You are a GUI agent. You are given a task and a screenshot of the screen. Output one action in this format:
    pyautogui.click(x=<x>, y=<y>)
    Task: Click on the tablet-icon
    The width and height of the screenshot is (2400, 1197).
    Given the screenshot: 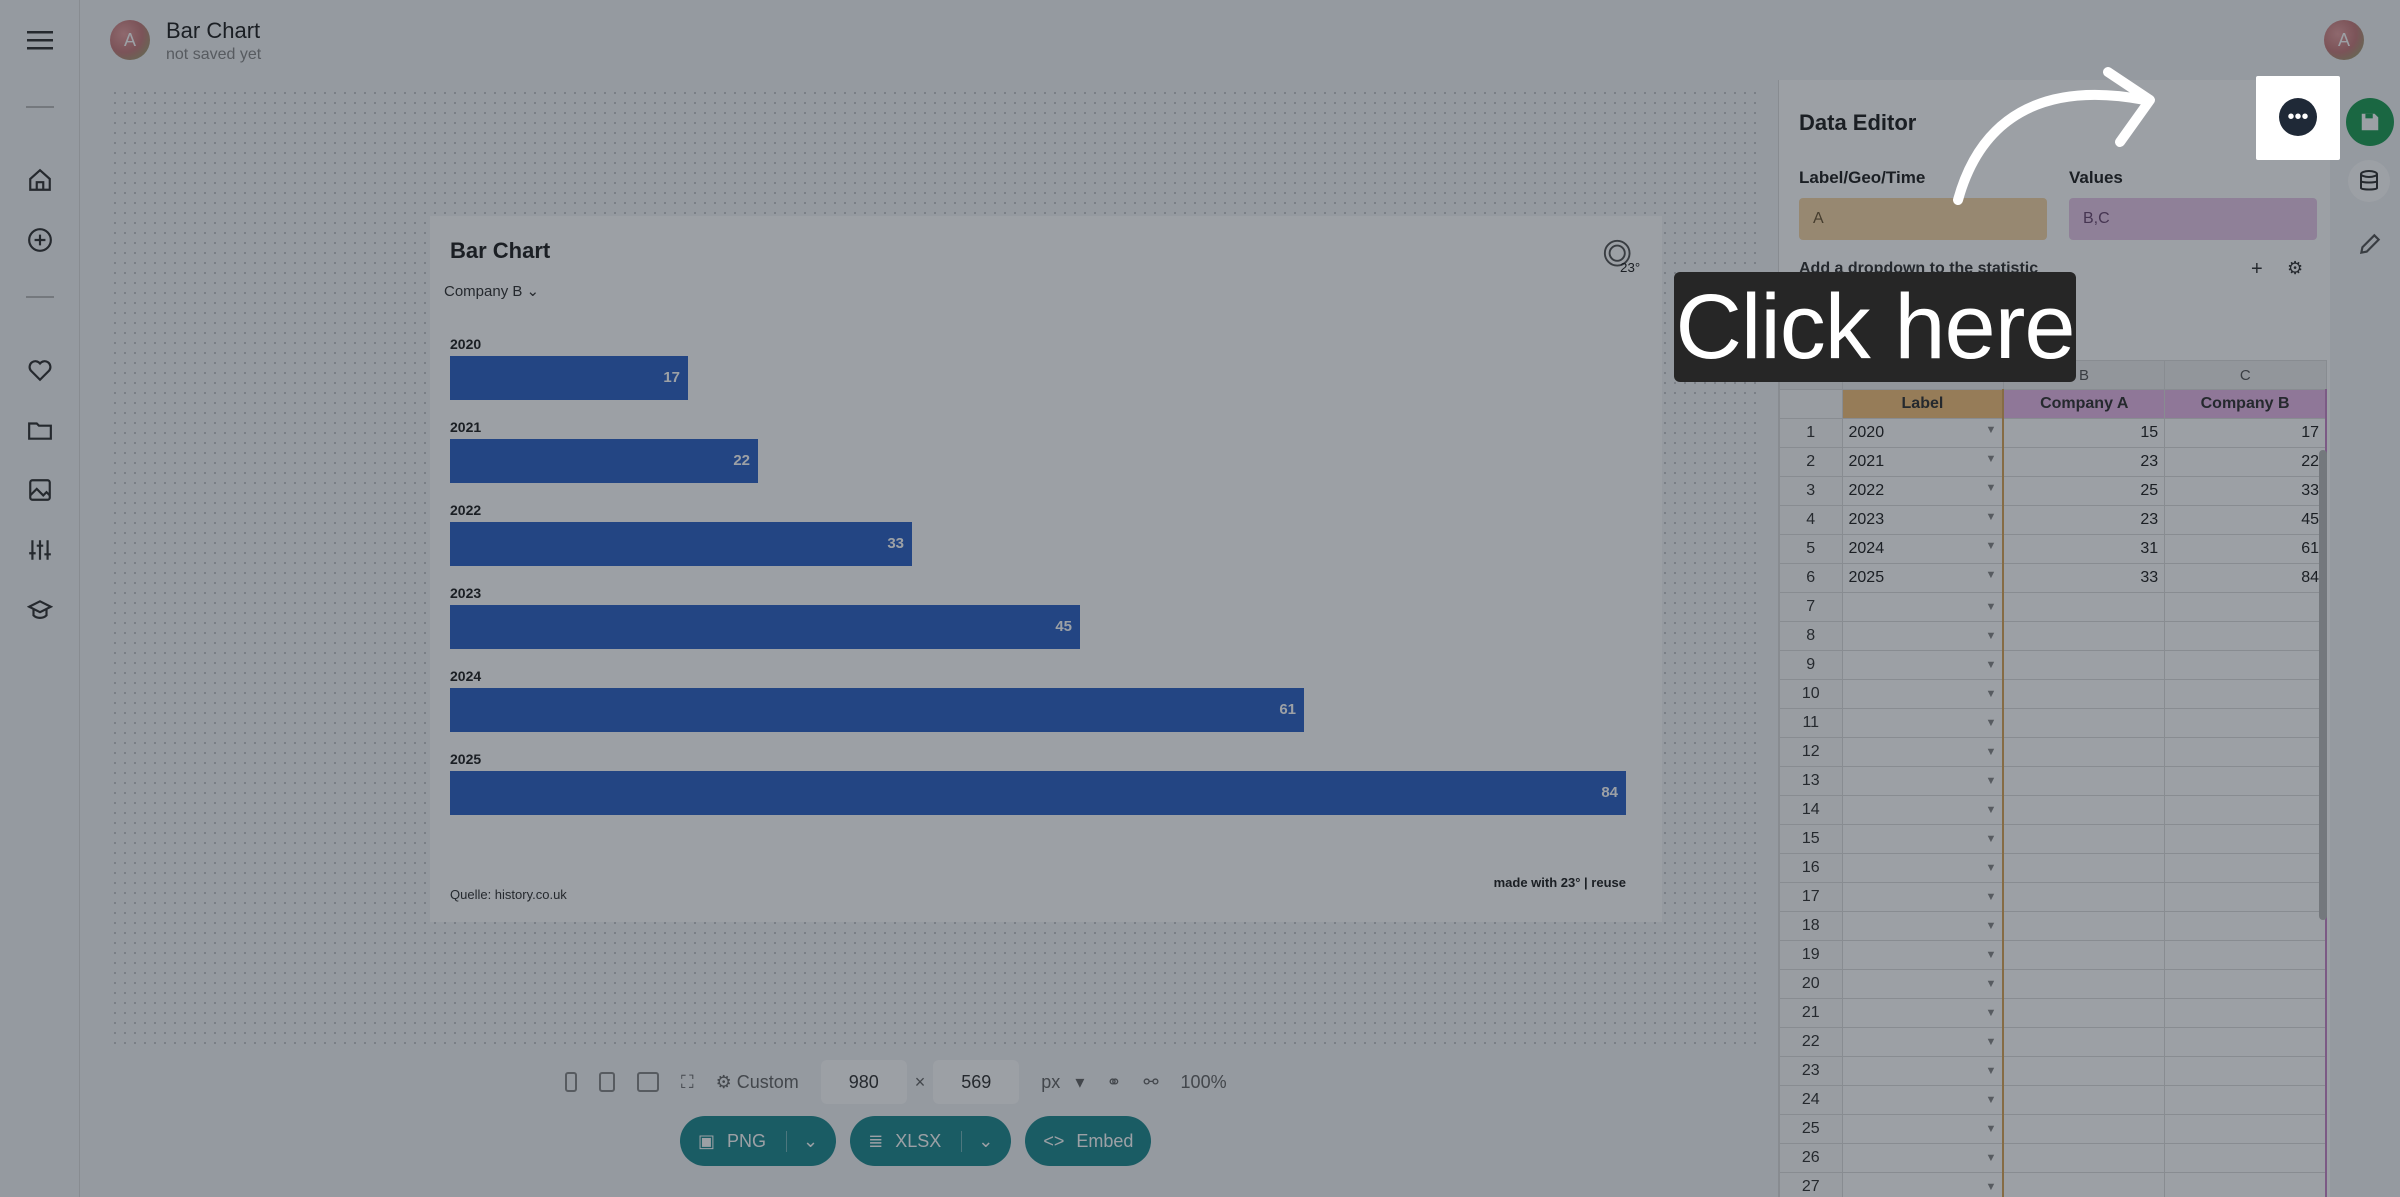 What is the action you would take?
    pyautogui.click(x=607, y=1082)
    